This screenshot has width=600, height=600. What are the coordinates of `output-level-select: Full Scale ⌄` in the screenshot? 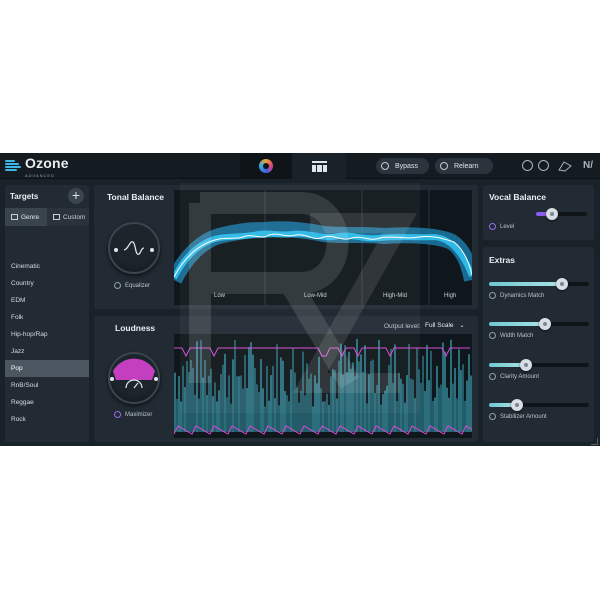 It's located at (445, 325).